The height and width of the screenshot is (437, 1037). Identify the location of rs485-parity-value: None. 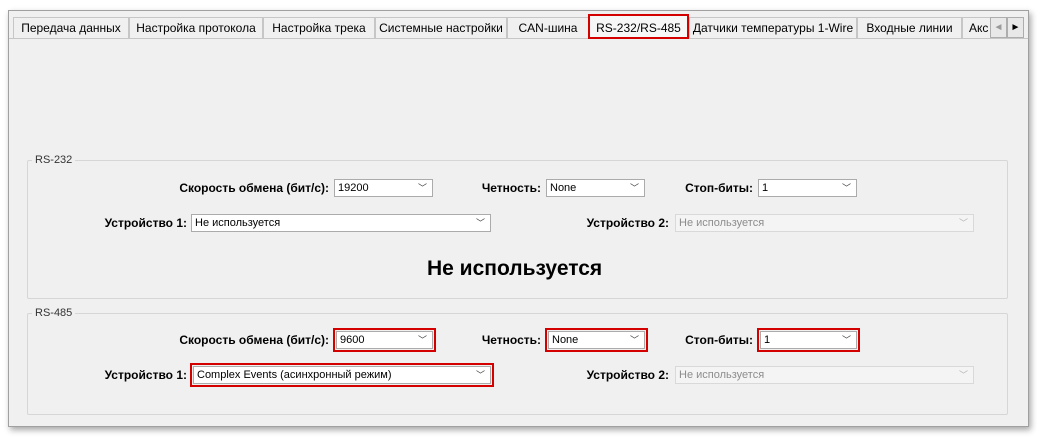
(565, 340).